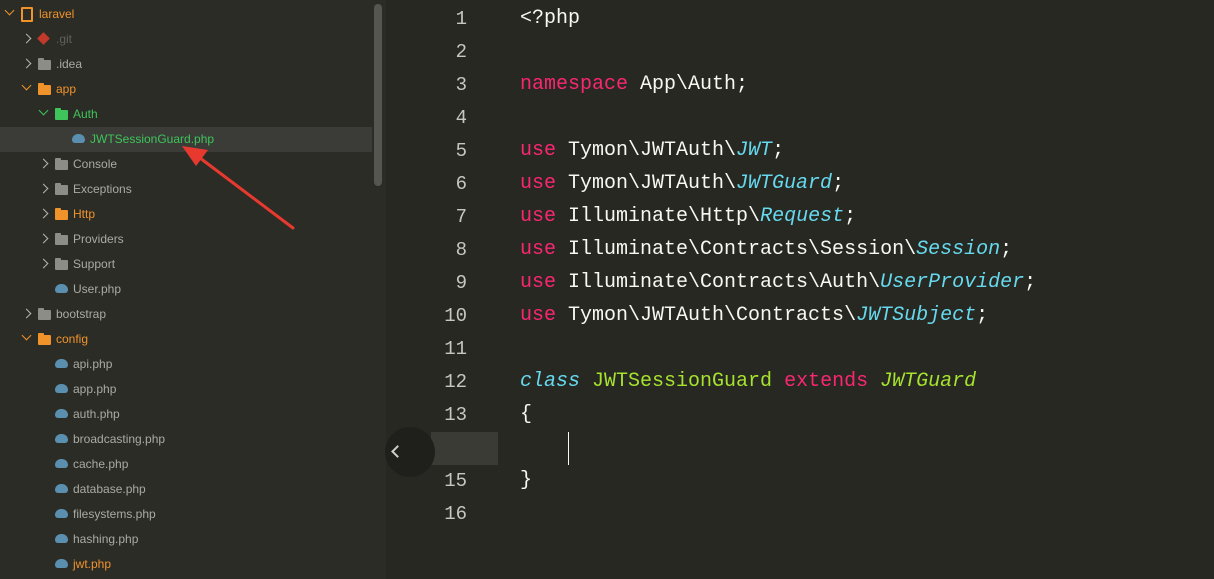 The height and width of the screenshot is (579, 1214). I want to click on line-number: 11, so click(455, 349).